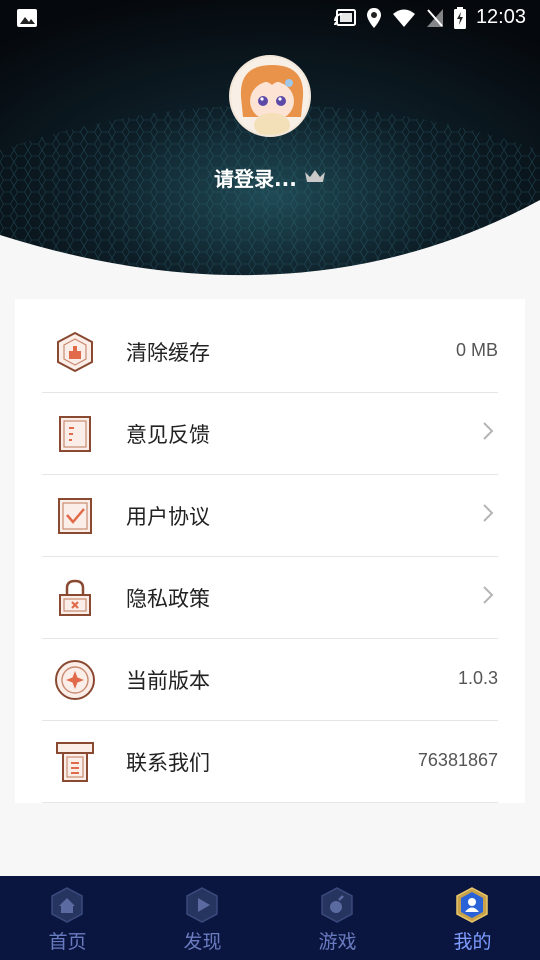 This screenshot has height=960, width=540. Describe the element at coordinates (168, 599) in the screenshot. I see `menu-item-label: 隐私政策` at that location.